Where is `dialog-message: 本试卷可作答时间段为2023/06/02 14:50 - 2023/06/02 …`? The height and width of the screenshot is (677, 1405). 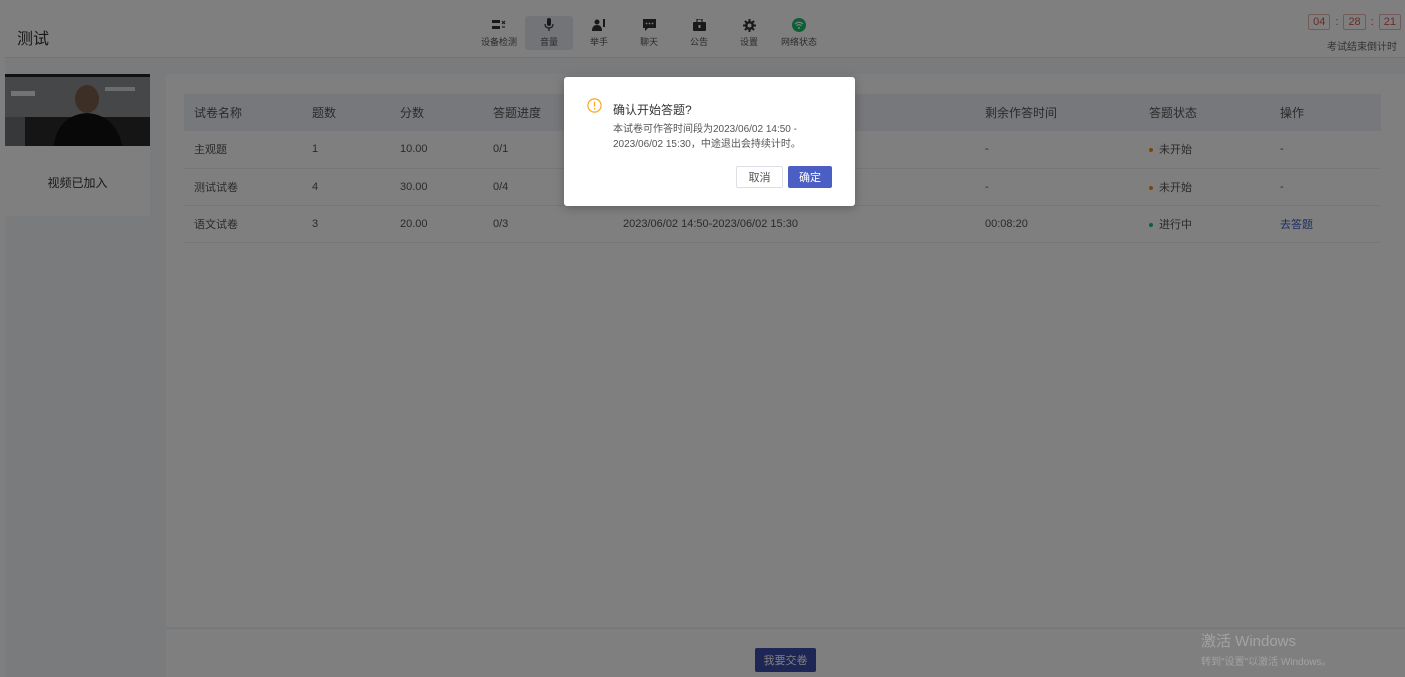
dialog-message: 本试卷可作答时间段为2023/06/02 14:50 - 2023/06/02 … is located at coordinates (707, 137).